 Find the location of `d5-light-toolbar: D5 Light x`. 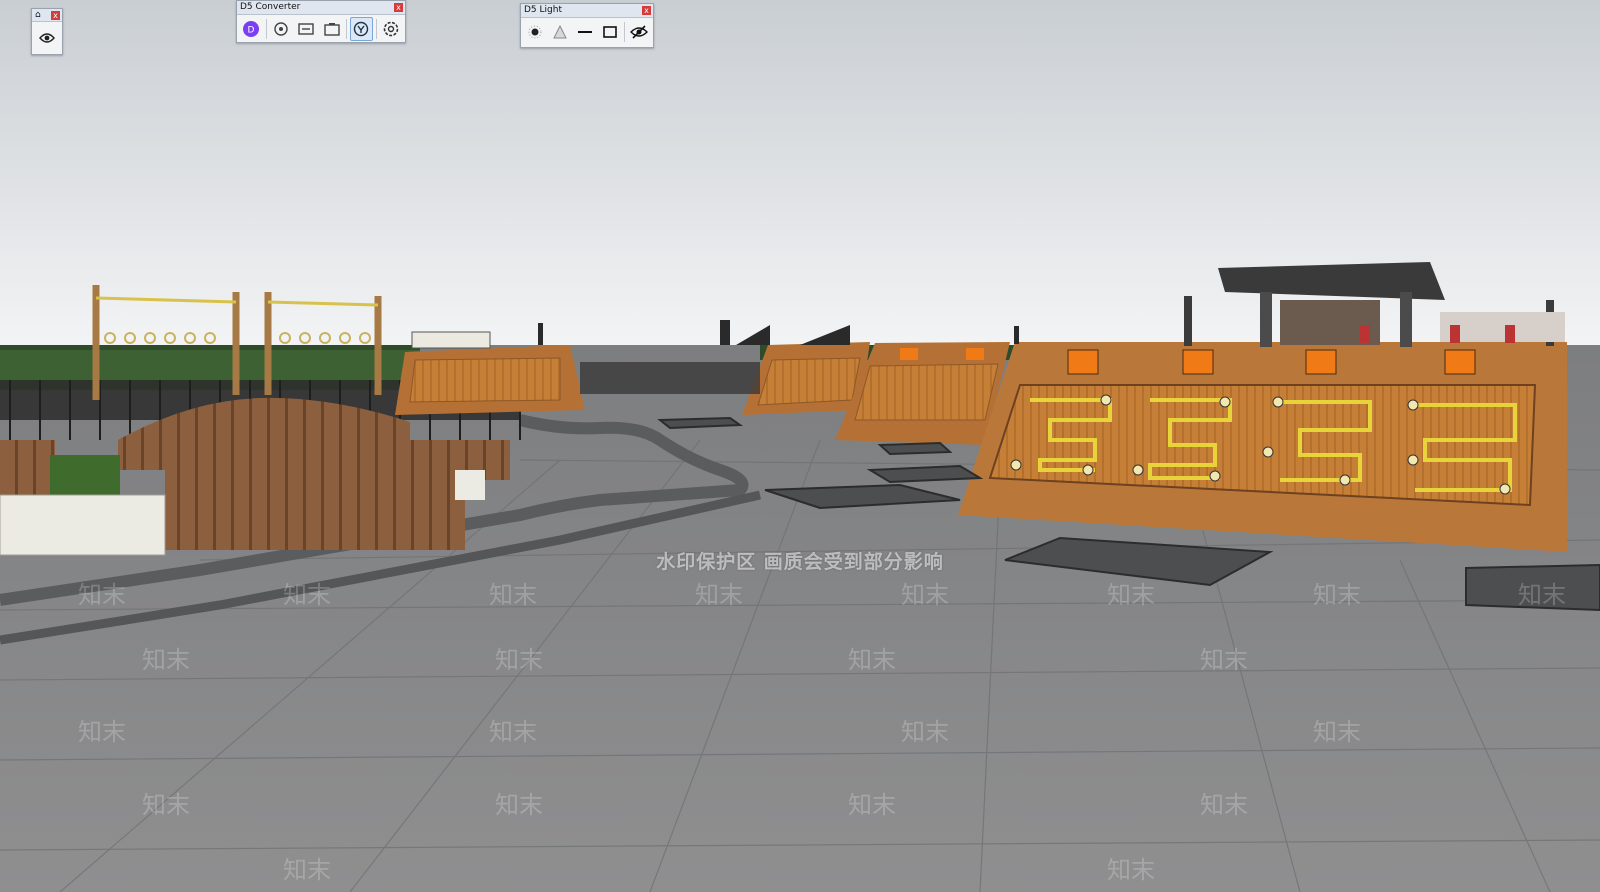

d5-light-toolbar: D5 Light x is located at coordinates (587, 25).